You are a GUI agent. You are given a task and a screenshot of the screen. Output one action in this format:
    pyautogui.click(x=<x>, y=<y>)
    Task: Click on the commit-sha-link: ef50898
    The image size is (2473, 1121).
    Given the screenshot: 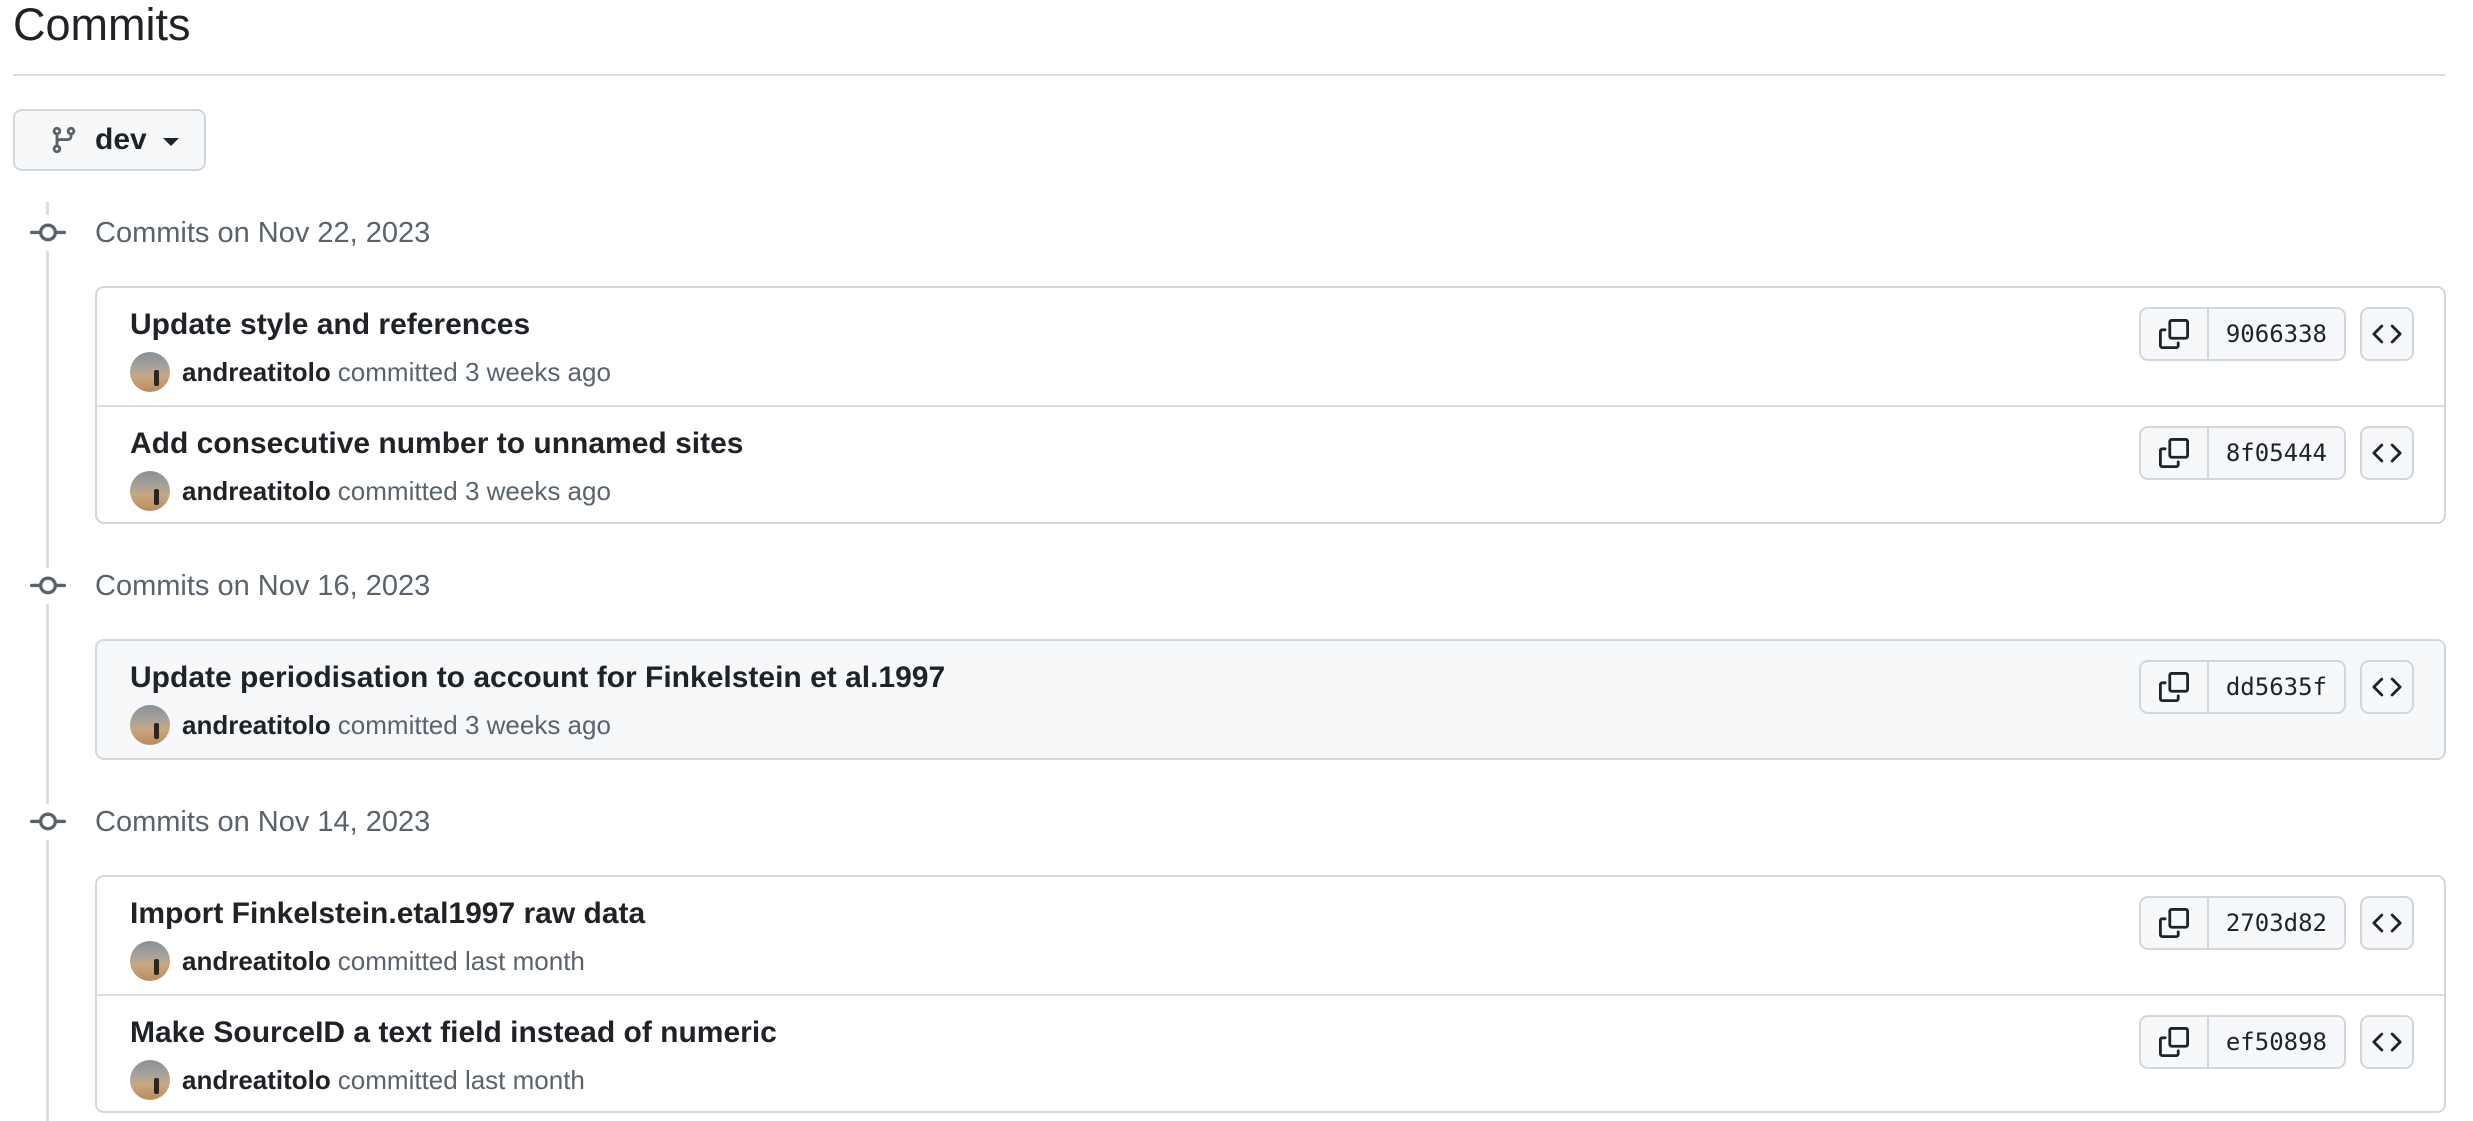 What is the action you would take?
    pyautogui.click(x=2276, y=1042)
    